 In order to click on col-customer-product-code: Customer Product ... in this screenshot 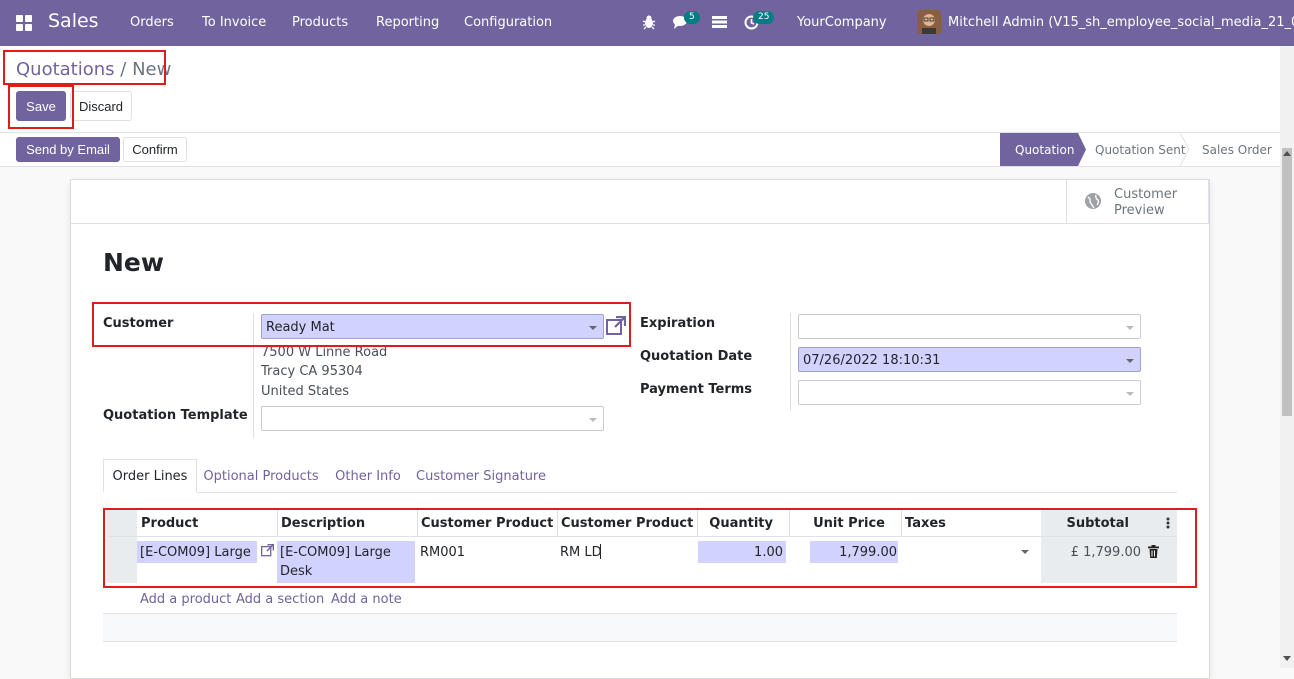, I will do `click(487, 523)`.